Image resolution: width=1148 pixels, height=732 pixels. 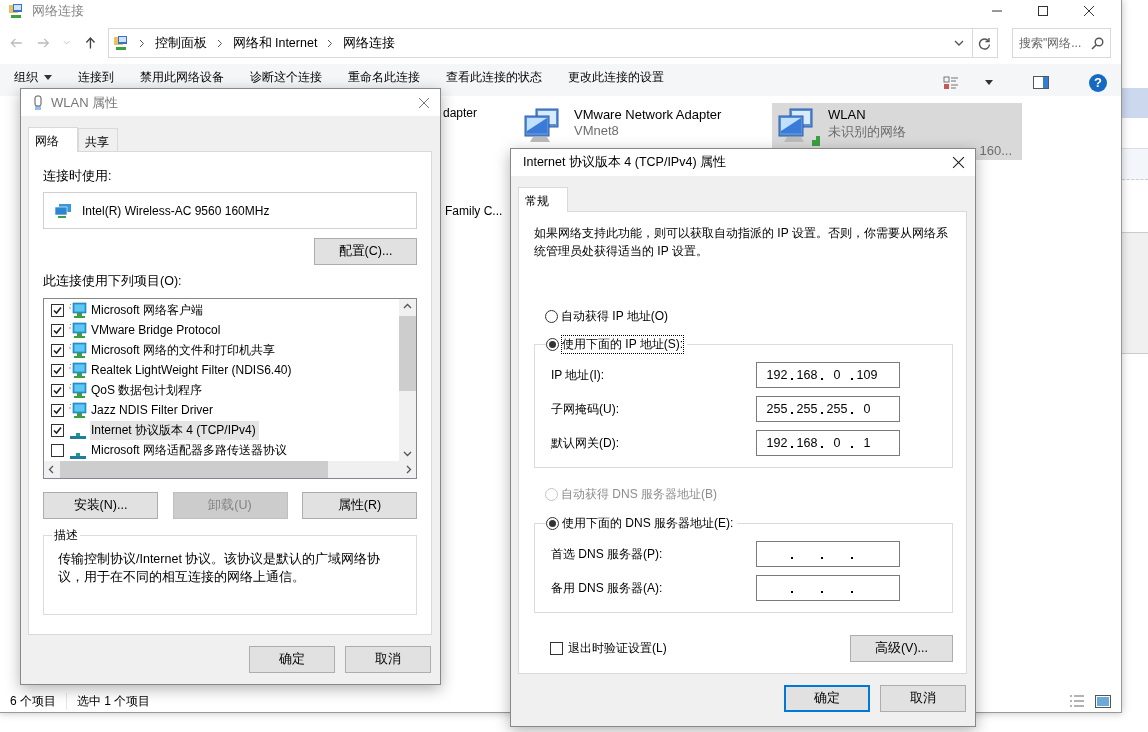 I want to click on toolbar-button: 重命名此连接, so click(x=384, y=77).